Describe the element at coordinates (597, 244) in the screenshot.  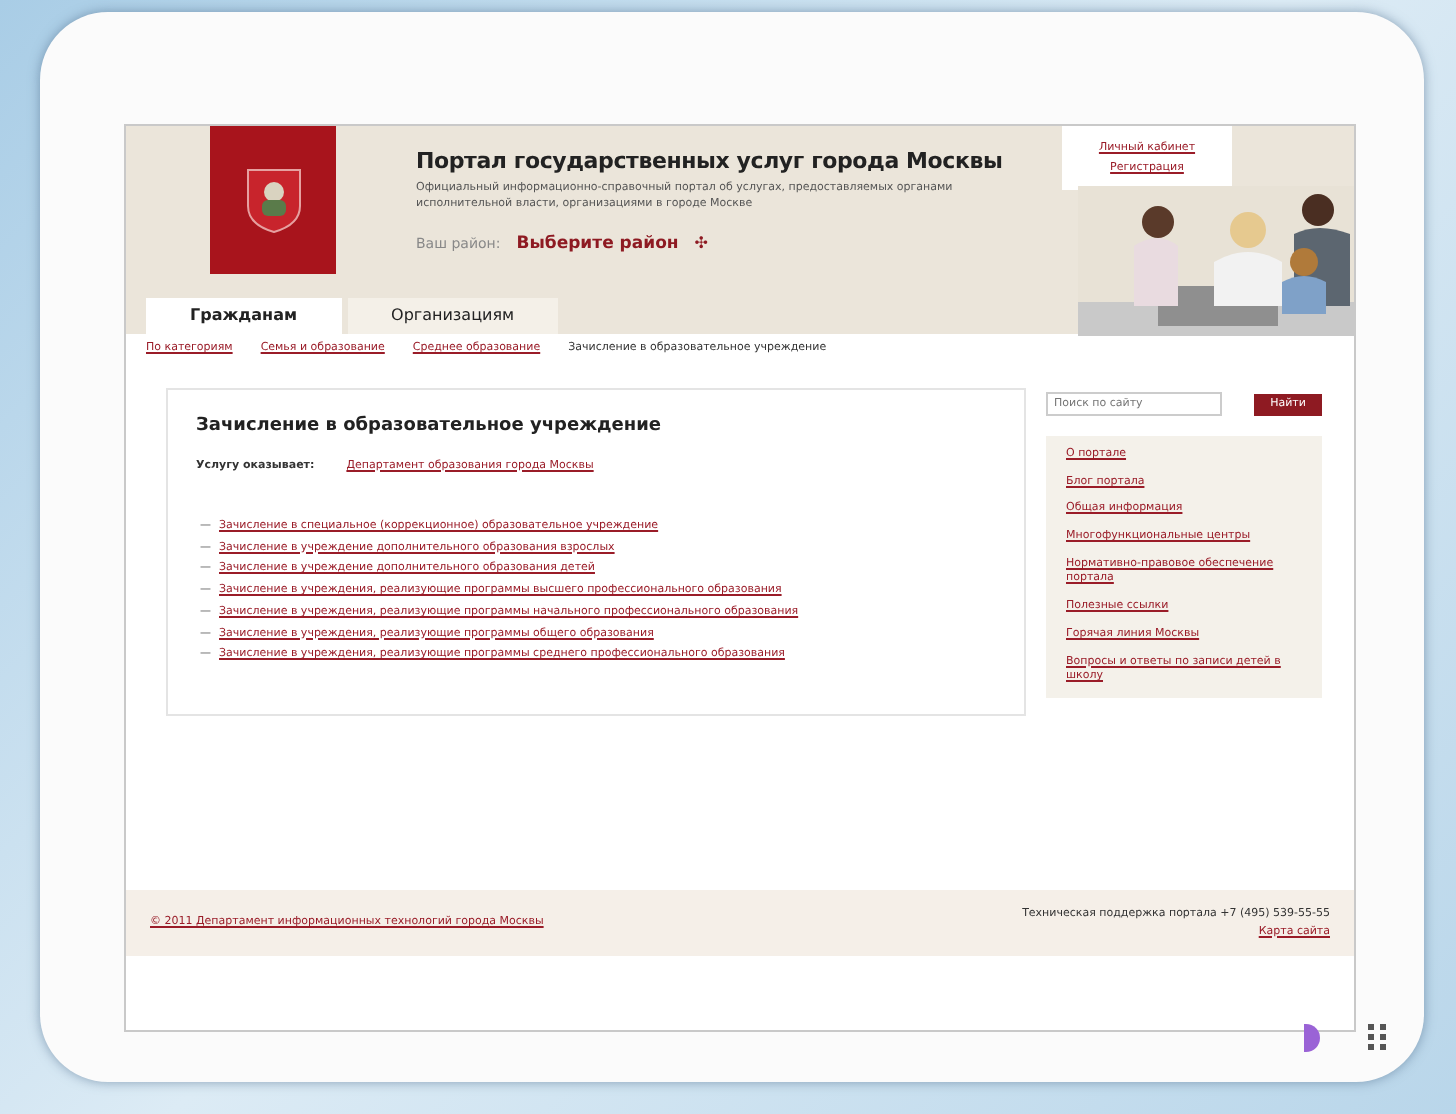
I see `district-link: Выберите район` at that location.